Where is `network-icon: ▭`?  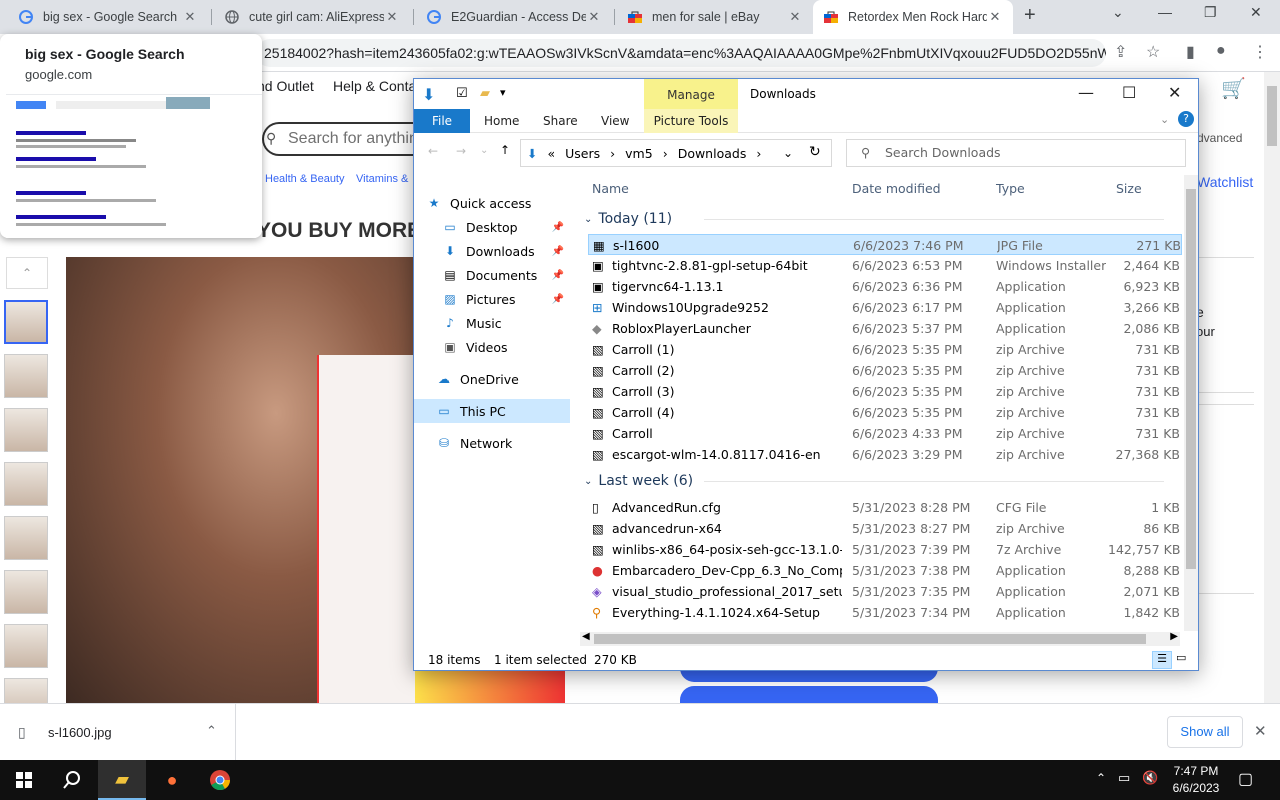 network-icon: ▭ is located at coordinates (1124, 778).